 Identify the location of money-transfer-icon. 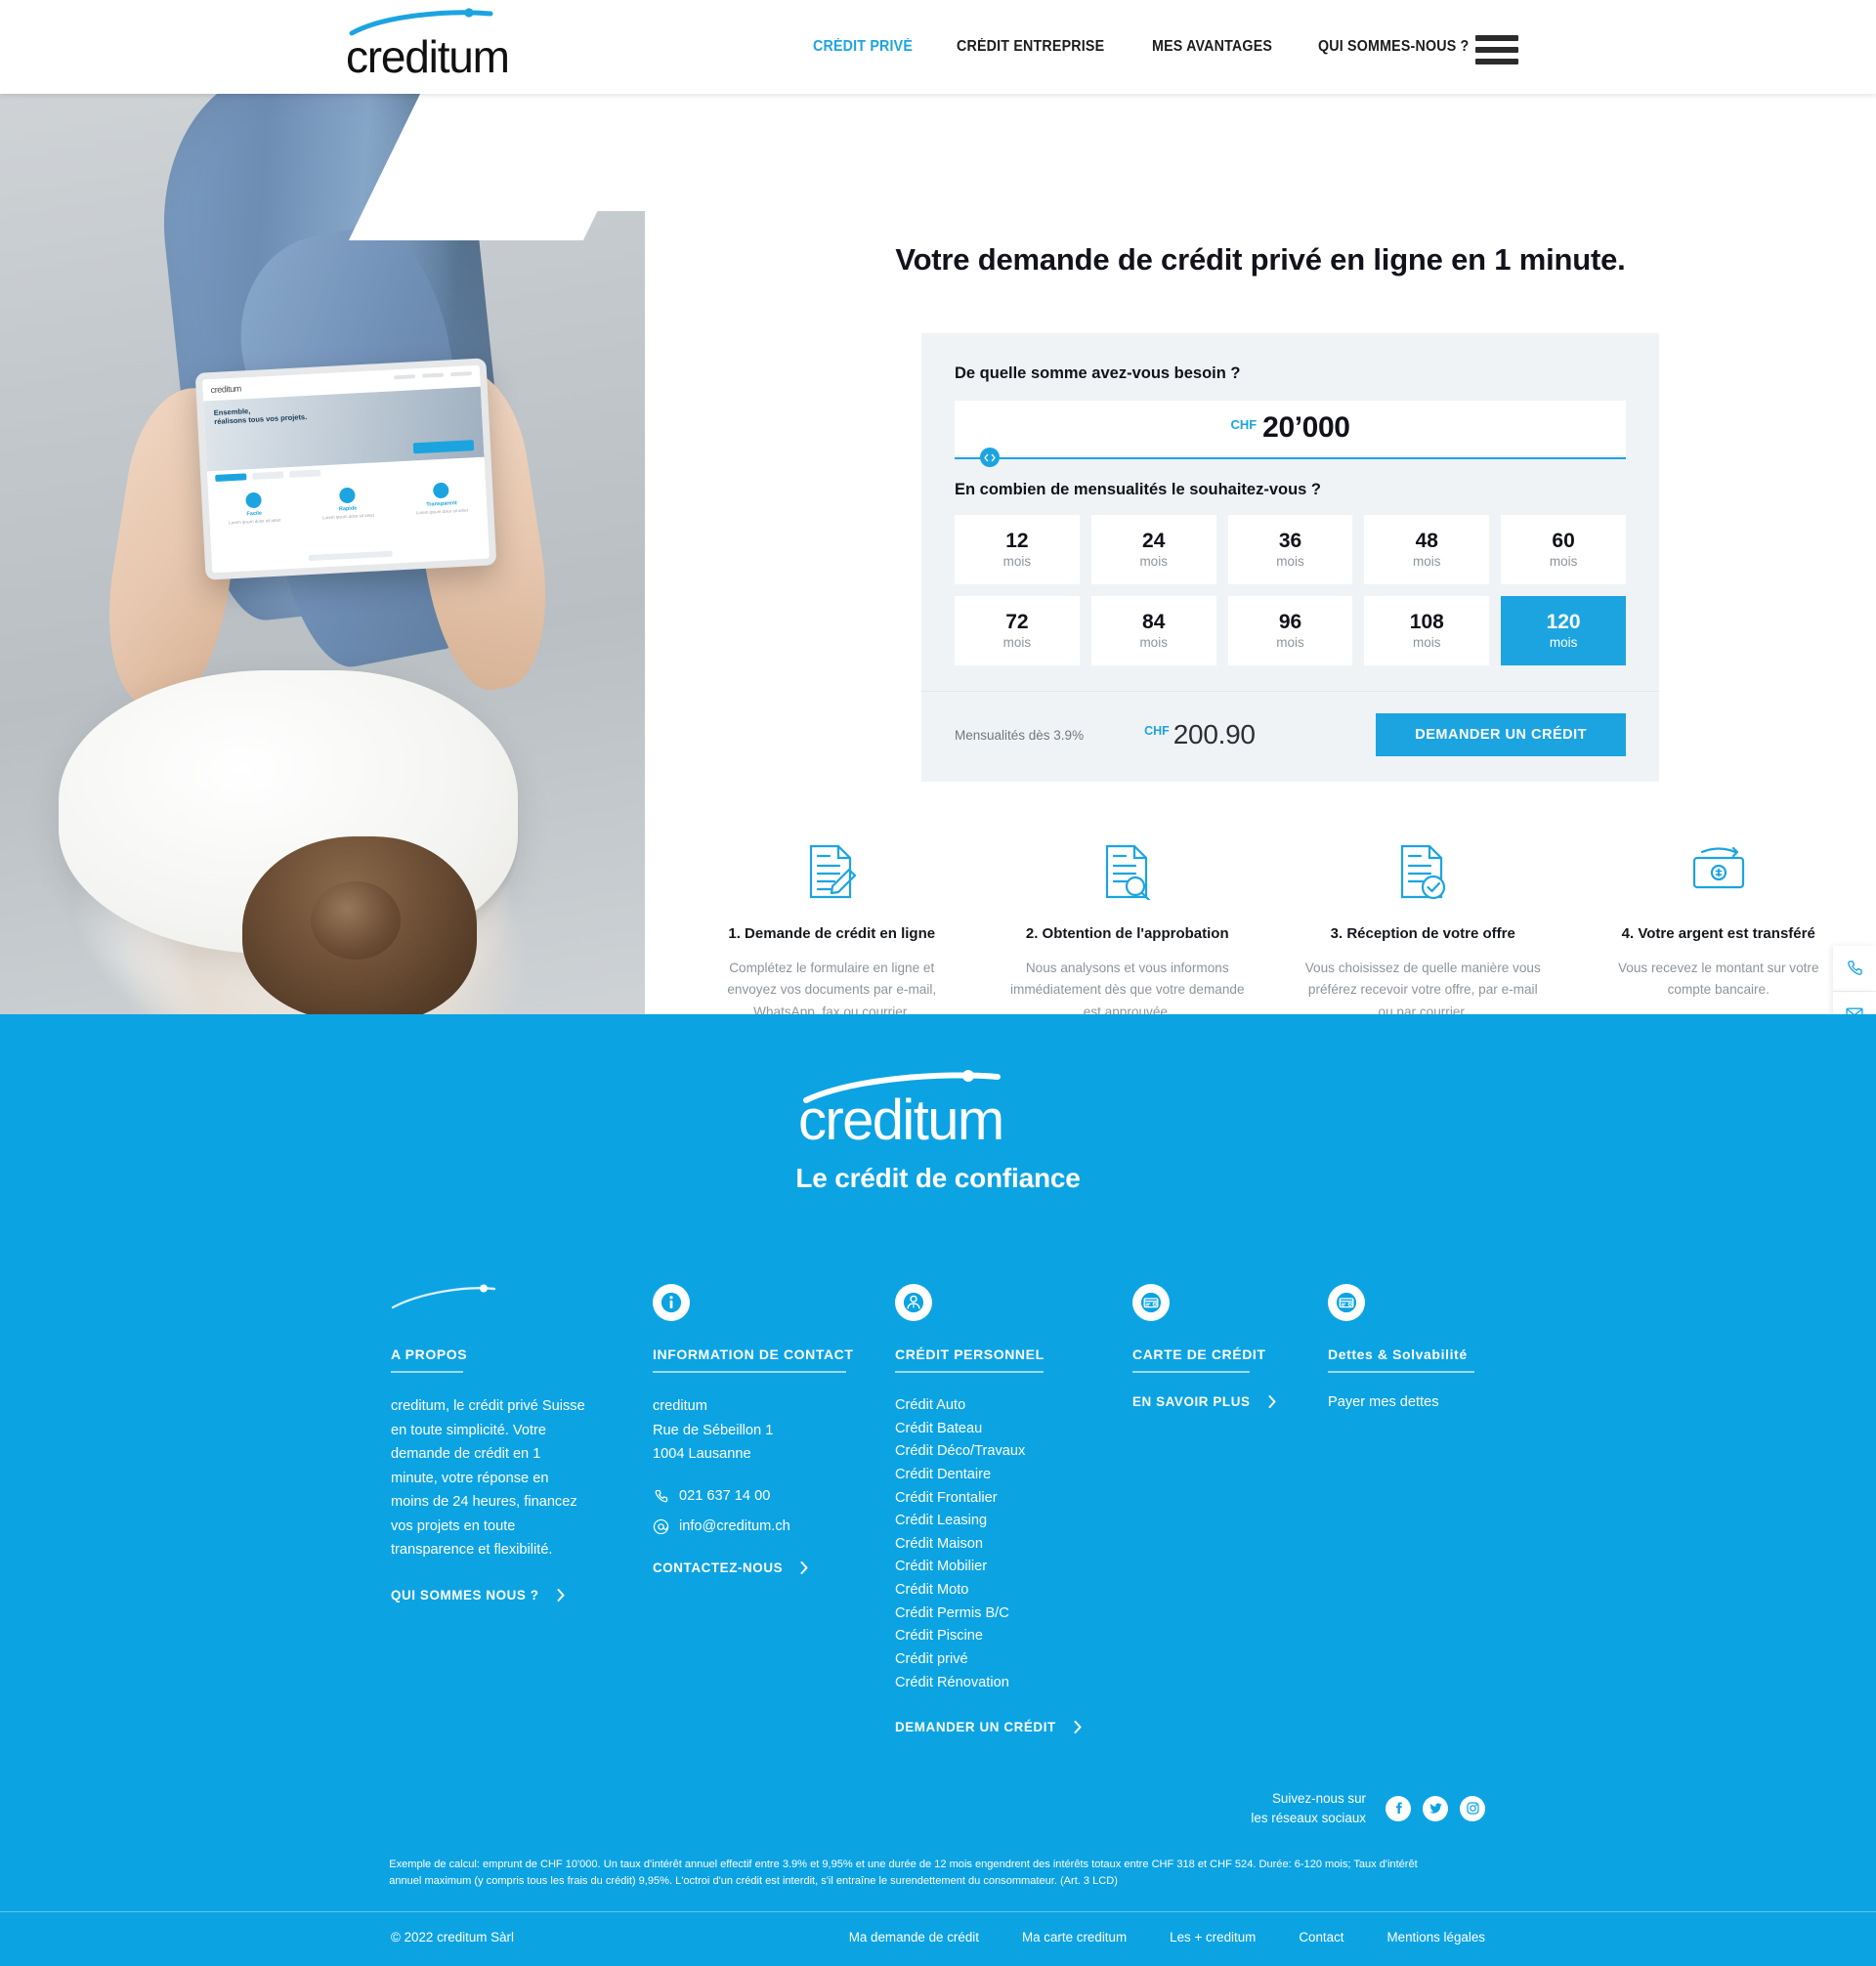
(1719, 871).